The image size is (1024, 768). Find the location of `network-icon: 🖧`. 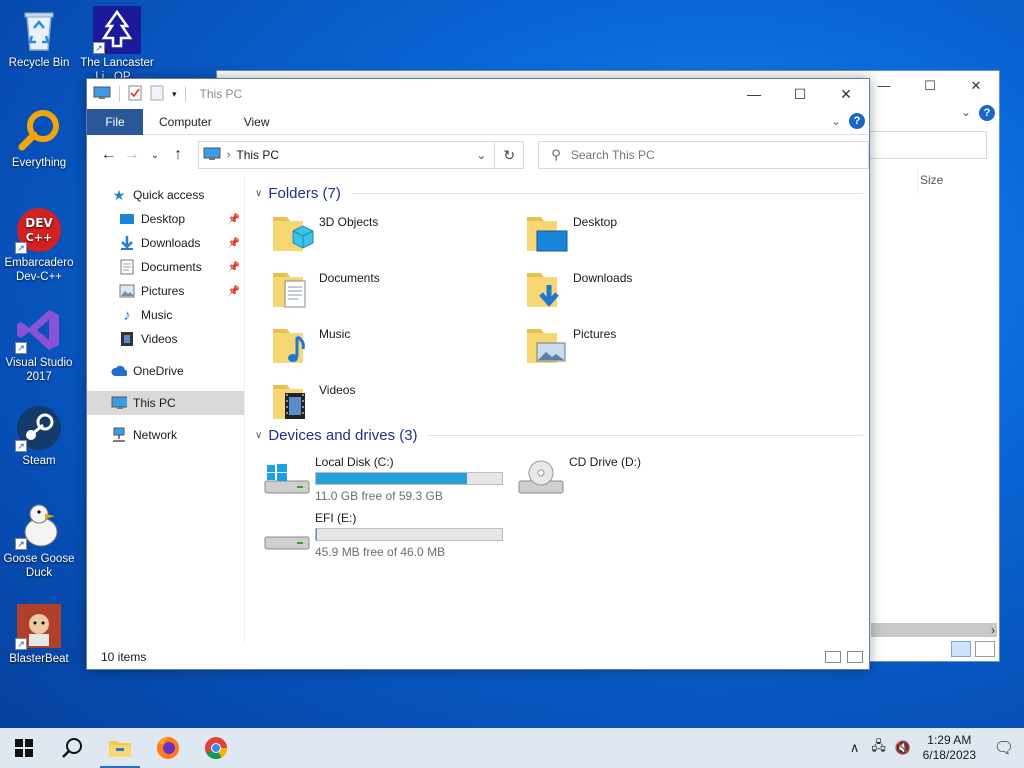

network-icon: 🖧 is located at coordinates (879, 748).